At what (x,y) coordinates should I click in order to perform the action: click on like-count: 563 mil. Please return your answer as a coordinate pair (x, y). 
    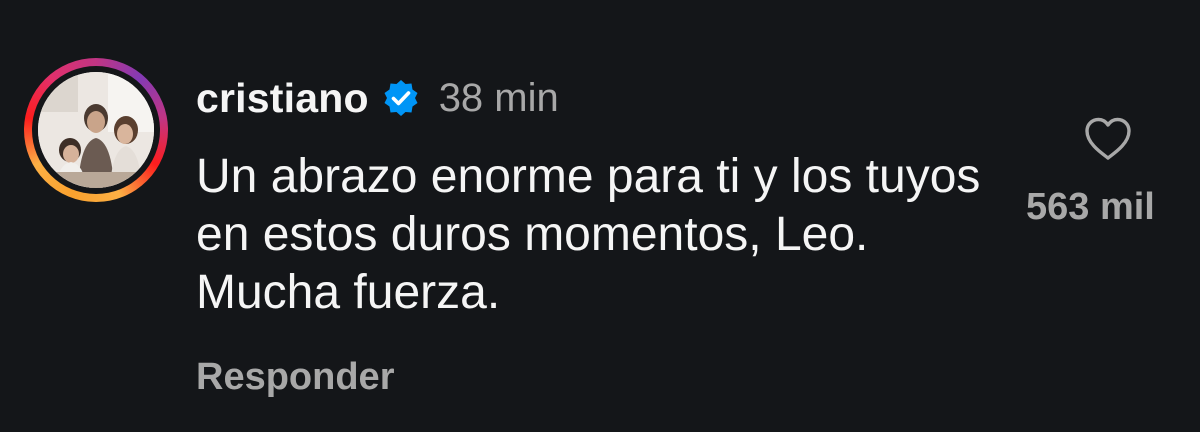
    Looking at the image, I should click on (1090, 207).